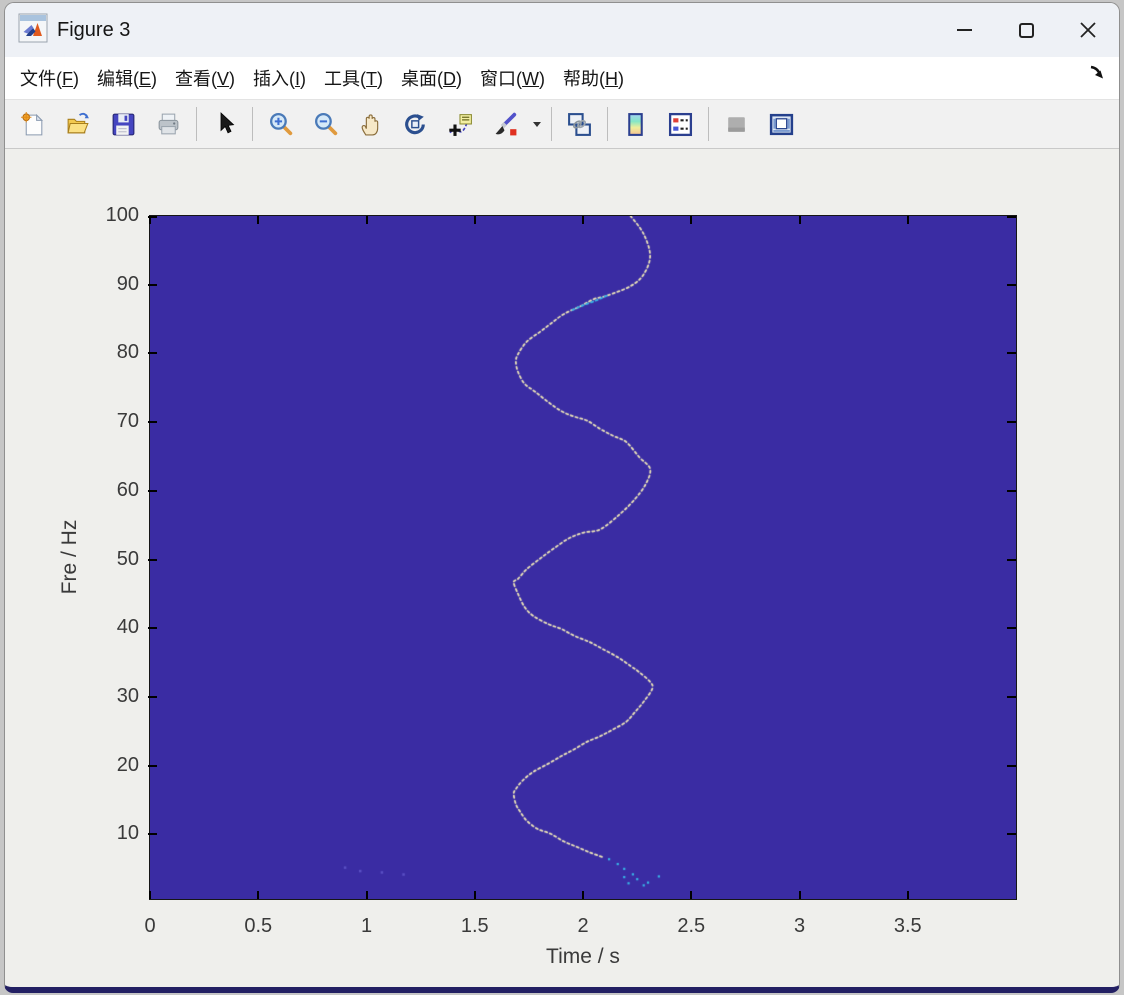 The height and width of the screenshot is (995, 1124). I want to click on x-tick-label: 3.5, so click(907, 926).